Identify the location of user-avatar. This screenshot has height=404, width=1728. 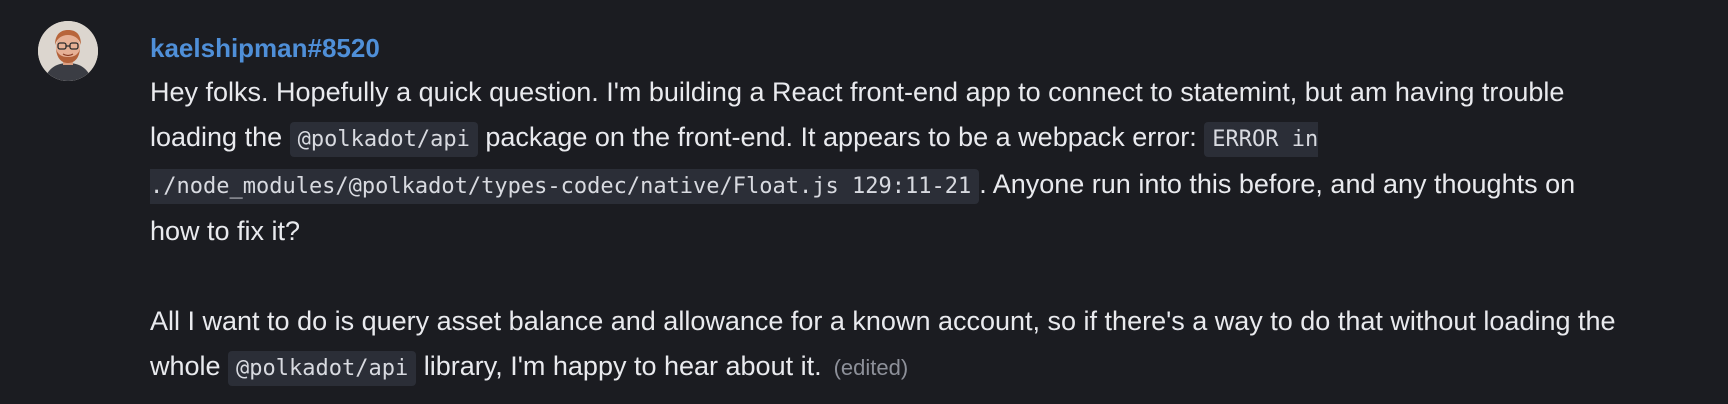
(68, 51).